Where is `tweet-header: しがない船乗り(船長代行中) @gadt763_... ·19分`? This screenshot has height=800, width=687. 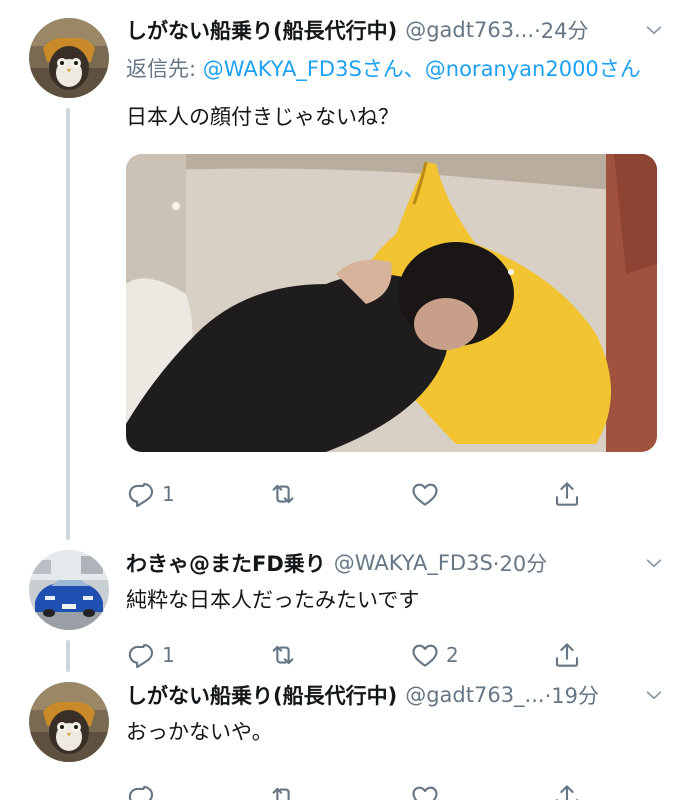 tweet-header: しがない船乗り(船長代行中) @gadt763_... ·19分 is located at coordinates (396, 695).